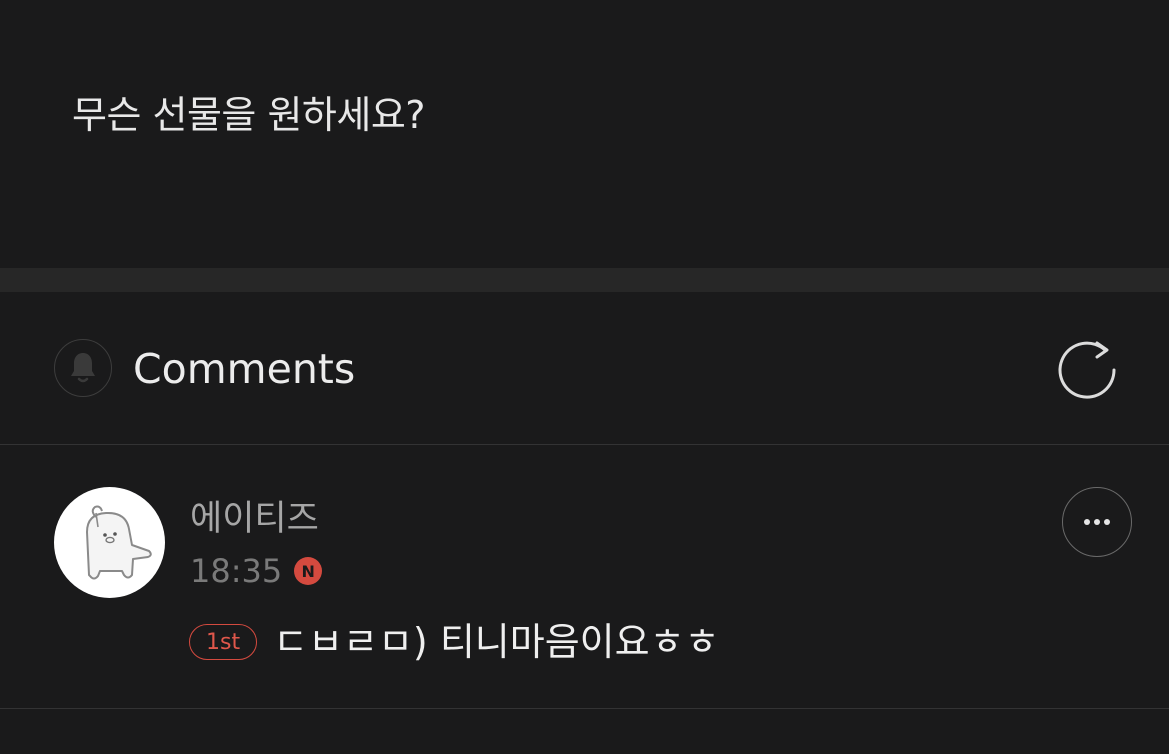  What do you see at coordinates (584, 280) in the screenshot?
I see `section-divider` at bounding box center [584, 280].